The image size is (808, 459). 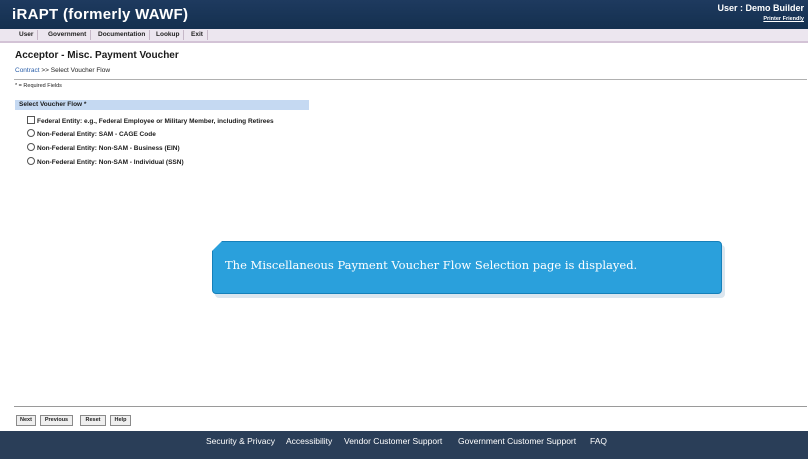 What do you see at coordinates (38, 86) in the screenshot?
I see `required-fields-note: * = Required Fields` at bounding box center [38, 86].